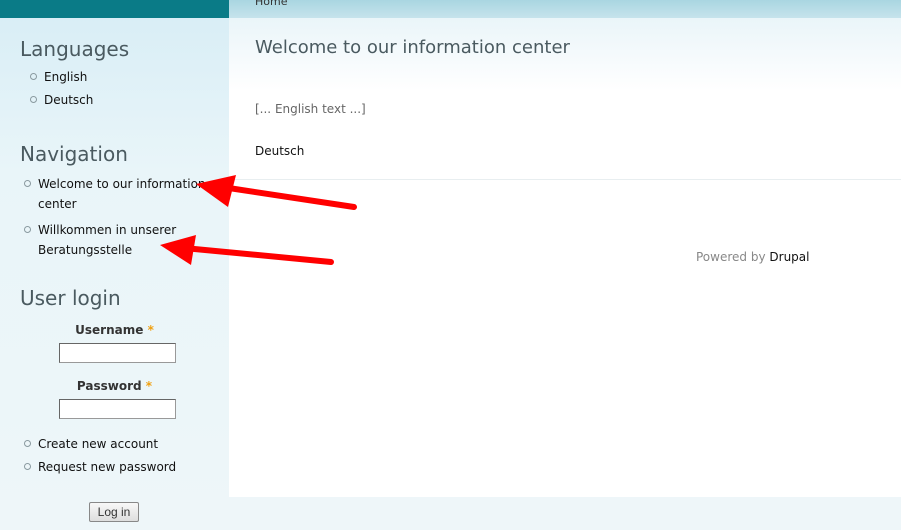 The width and height of the screenshot is (901, 530). What do you see at coordinates (565, 9) in the screenshot?
I see `header-bar-right` at bounding box center [565, 9].